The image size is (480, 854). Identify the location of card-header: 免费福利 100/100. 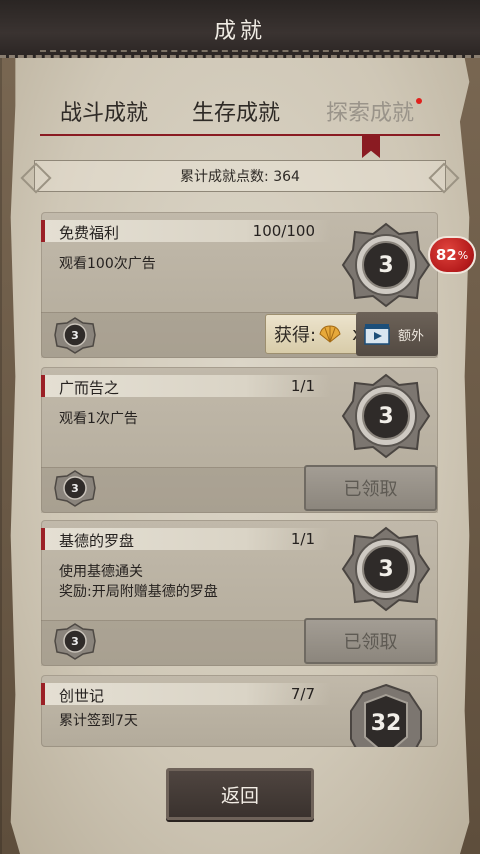
(186, 231).